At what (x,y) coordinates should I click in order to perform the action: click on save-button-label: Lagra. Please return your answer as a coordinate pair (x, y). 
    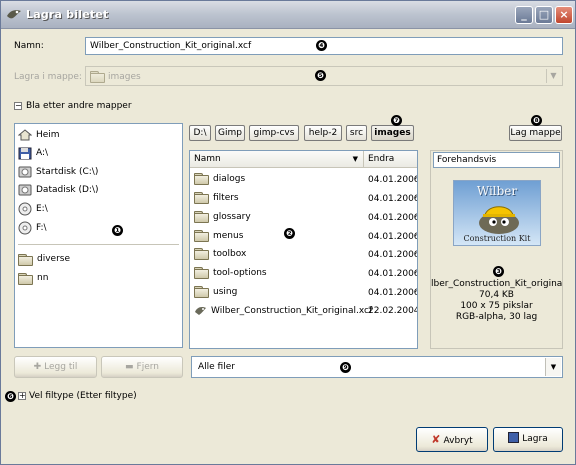
    Looking at the image, I should click on (535, 439).